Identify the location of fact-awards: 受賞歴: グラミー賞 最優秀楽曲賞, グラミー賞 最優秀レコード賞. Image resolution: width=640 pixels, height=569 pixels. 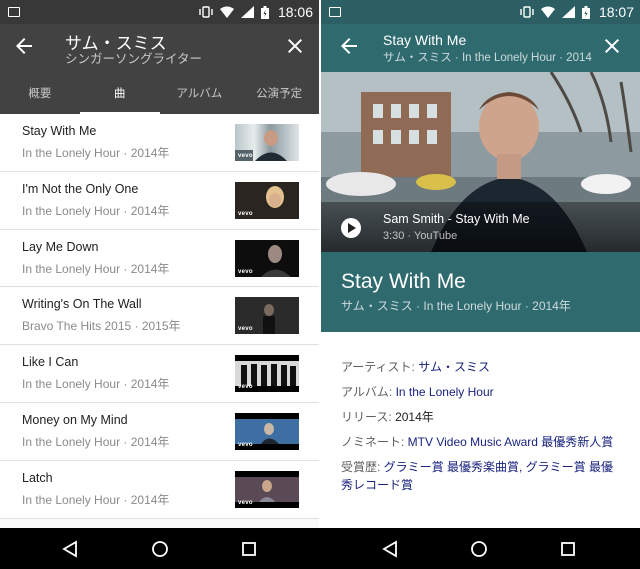
(477, 476).